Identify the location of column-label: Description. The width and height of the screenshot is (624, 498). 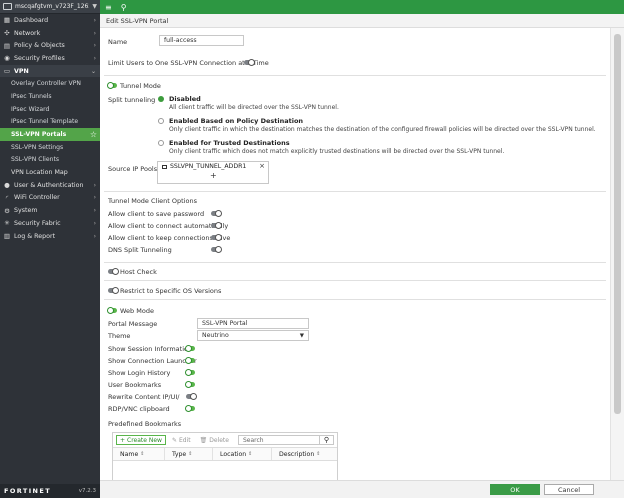
(297, 454).